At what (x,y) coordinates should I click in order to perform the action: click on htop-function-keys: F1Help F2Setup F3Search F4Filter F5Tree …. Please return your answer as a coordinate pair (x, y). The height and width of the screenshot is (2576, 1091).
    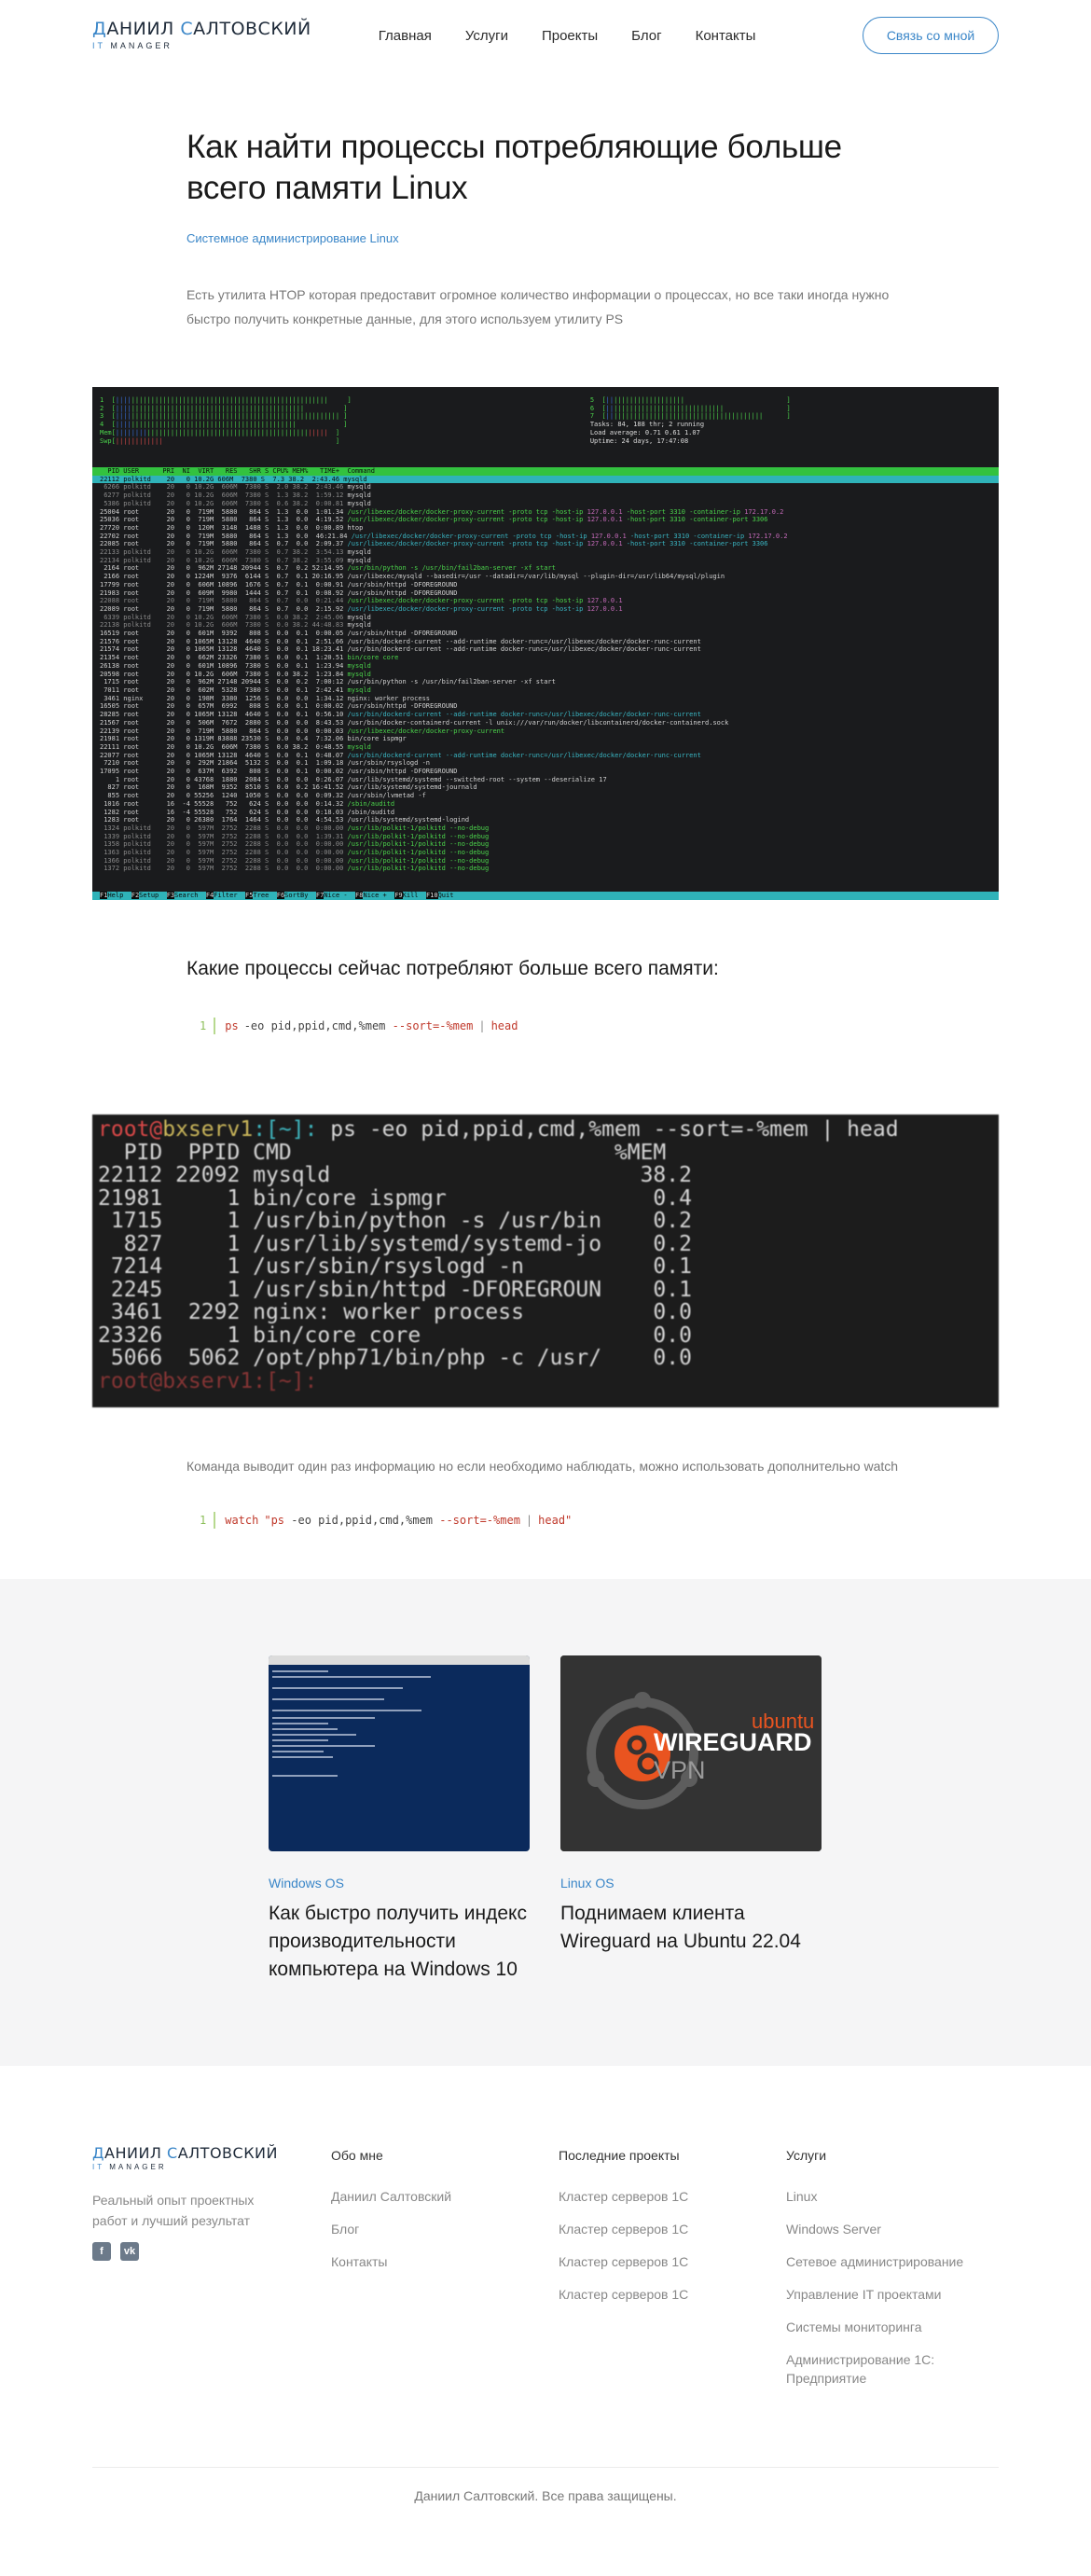
    Looking at the image, I should click on (545, 896).